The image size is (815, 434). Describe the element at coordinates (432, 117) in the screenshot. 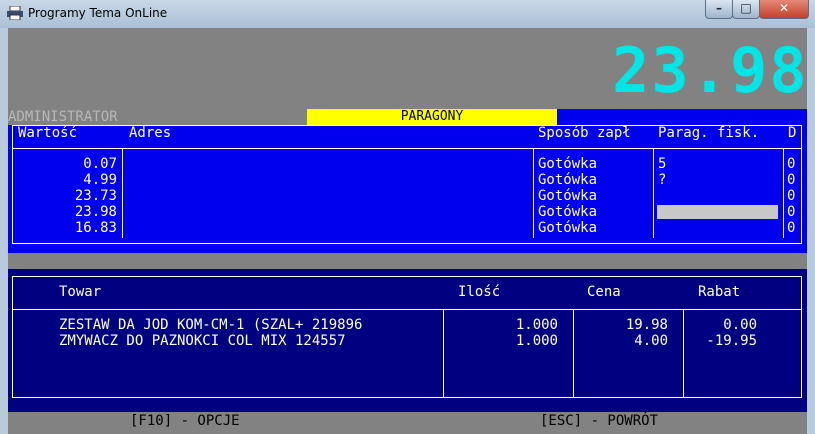

I see `section-title-bar: PARAGONY` at that location.